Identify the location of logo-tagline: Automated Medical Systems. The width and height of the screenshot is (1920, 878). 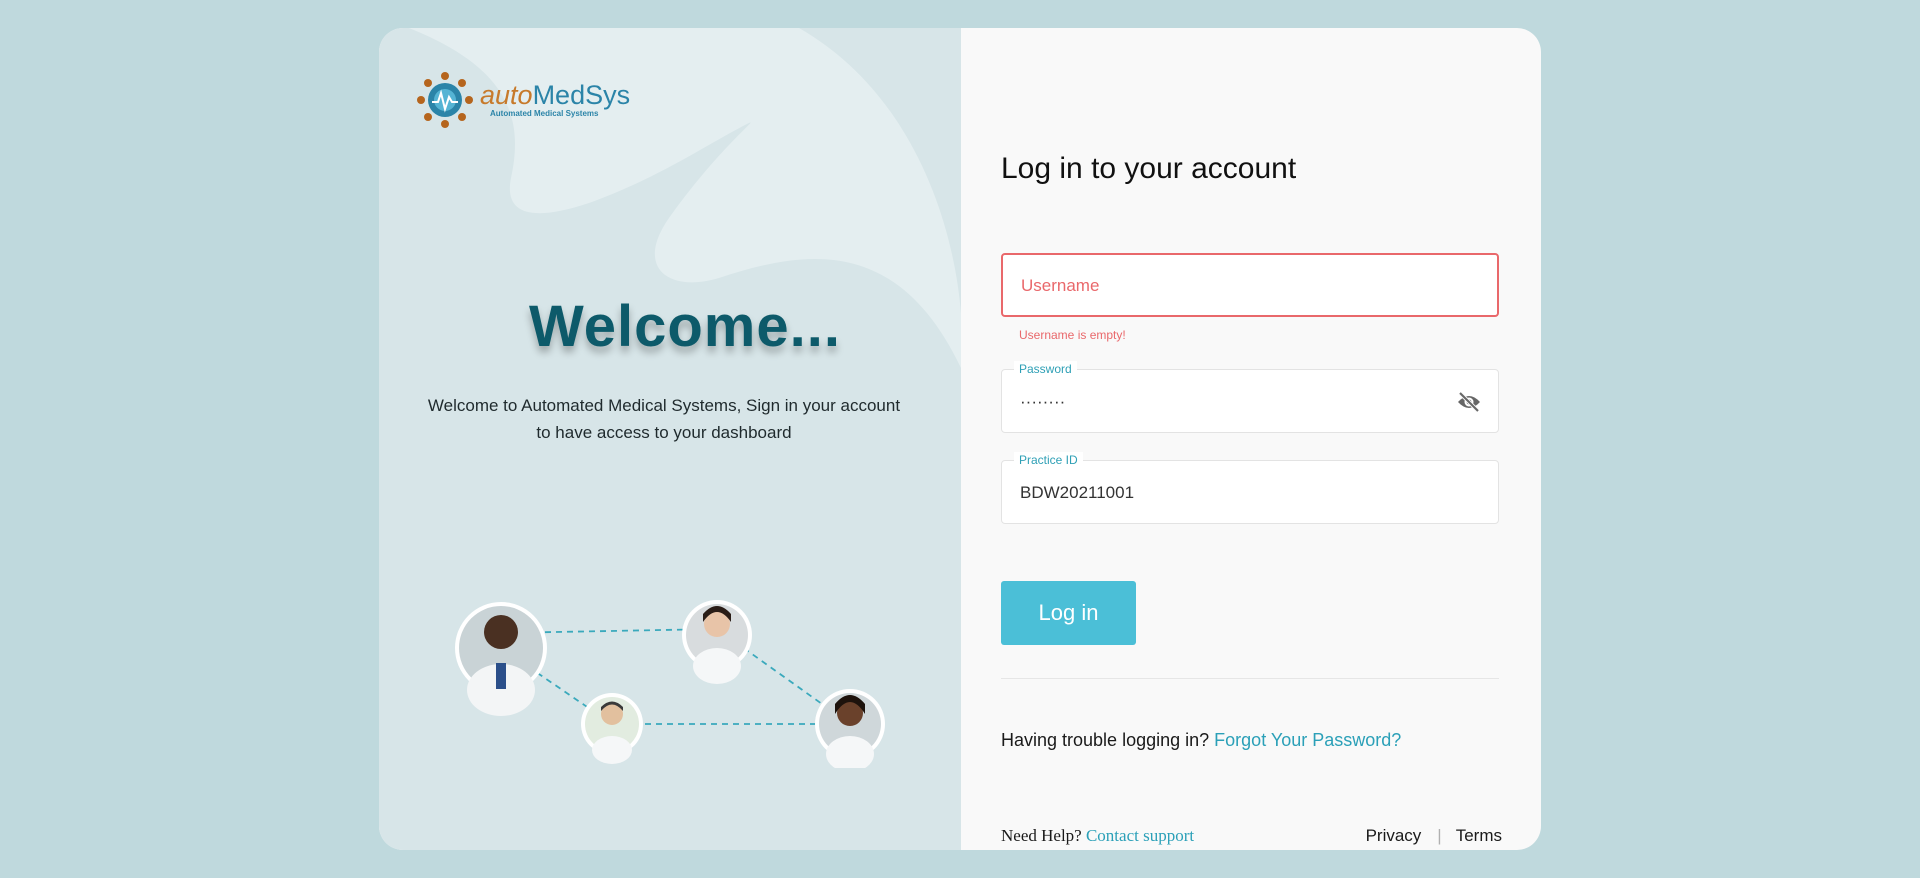
(544, 113).